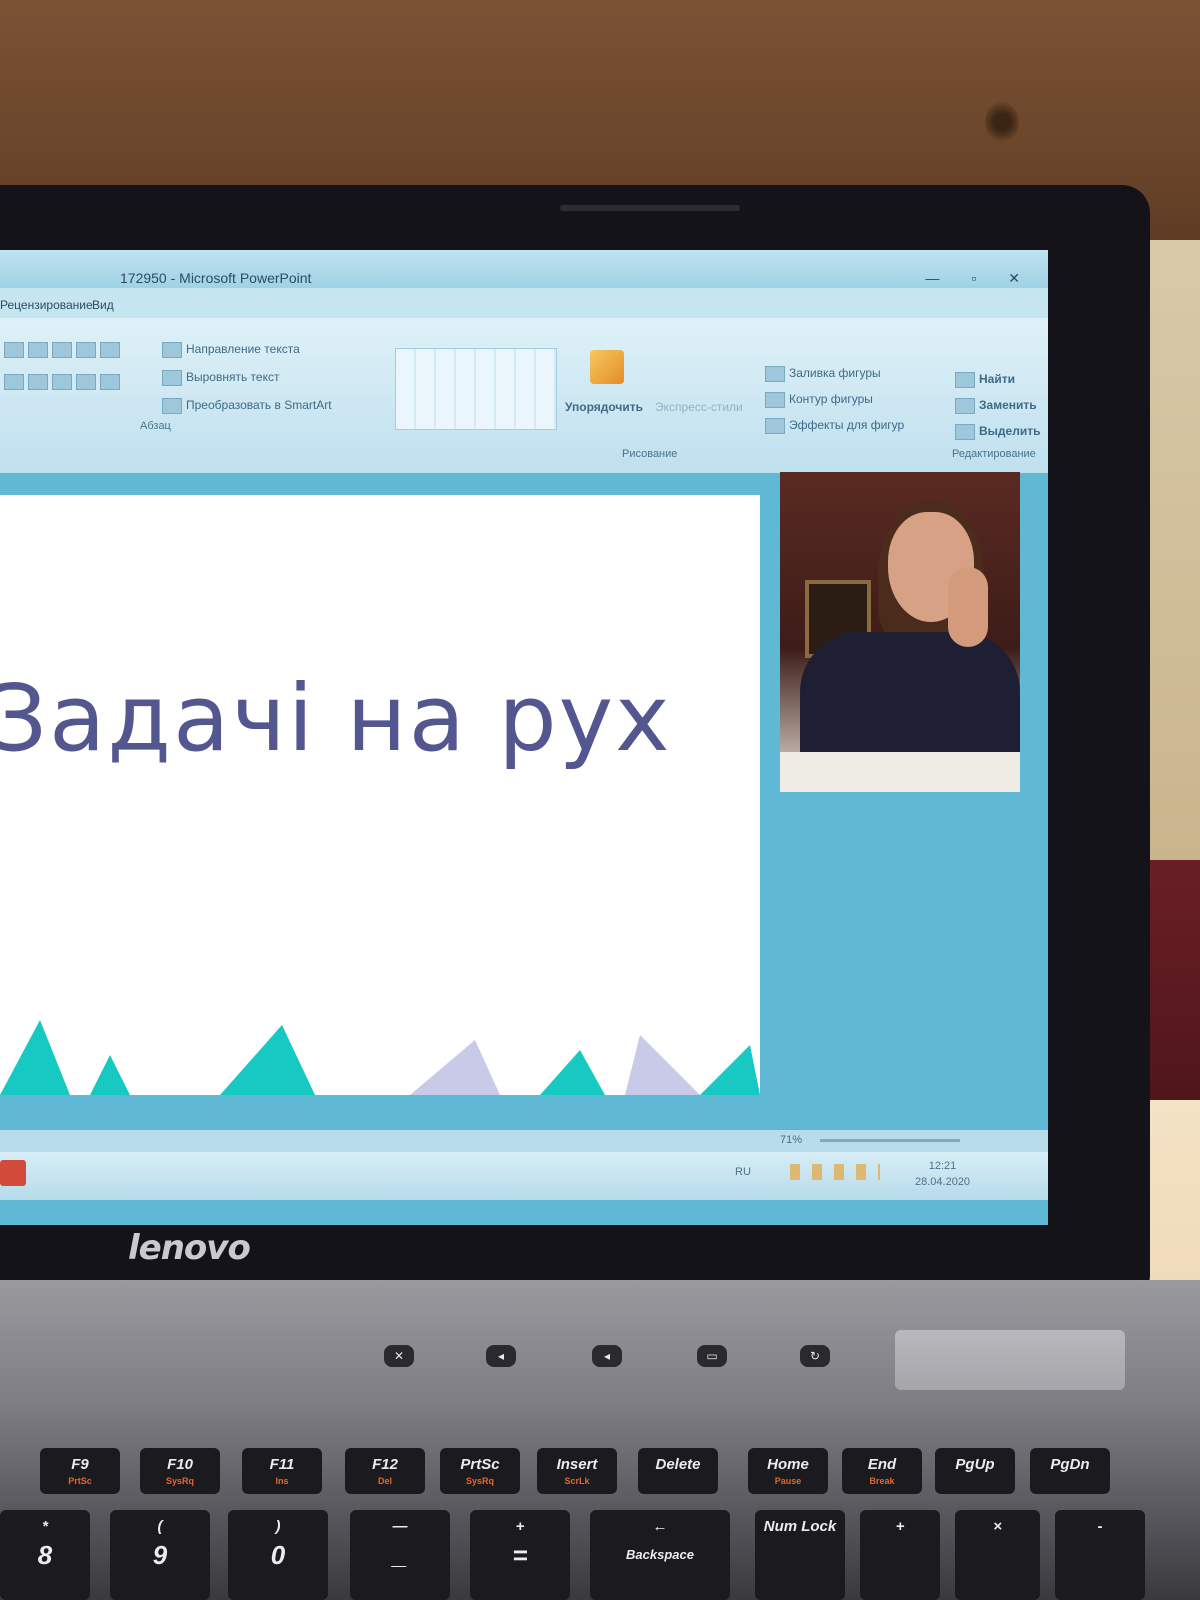 Image resolution: width=1200 pixels, height=1600 pixels. Describe the element at coordinates (968, 607) in the screenshot. I see `person-hand` at that location.